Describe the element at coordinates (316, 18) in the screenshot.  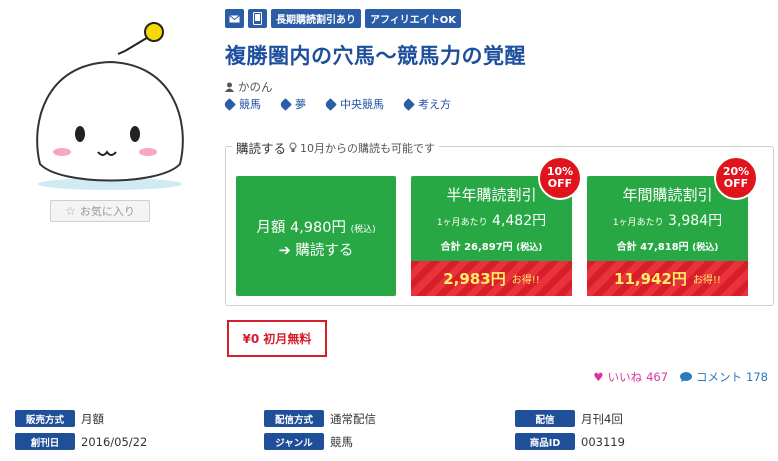
I see `long-term-discount-tag: 長期購読割引あり` at that location.